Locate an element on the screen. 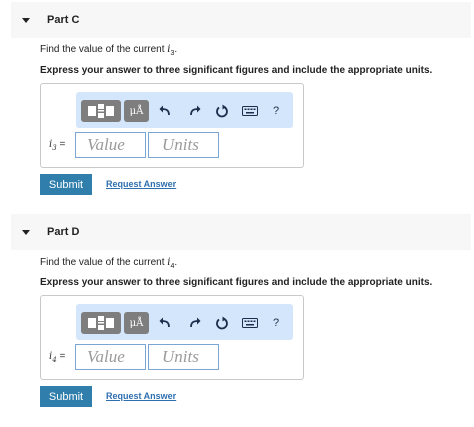 The height and width of the screenshot is (427, 474). question-prompt: Find the value of the current i3. is located at coordinates (108, 50).